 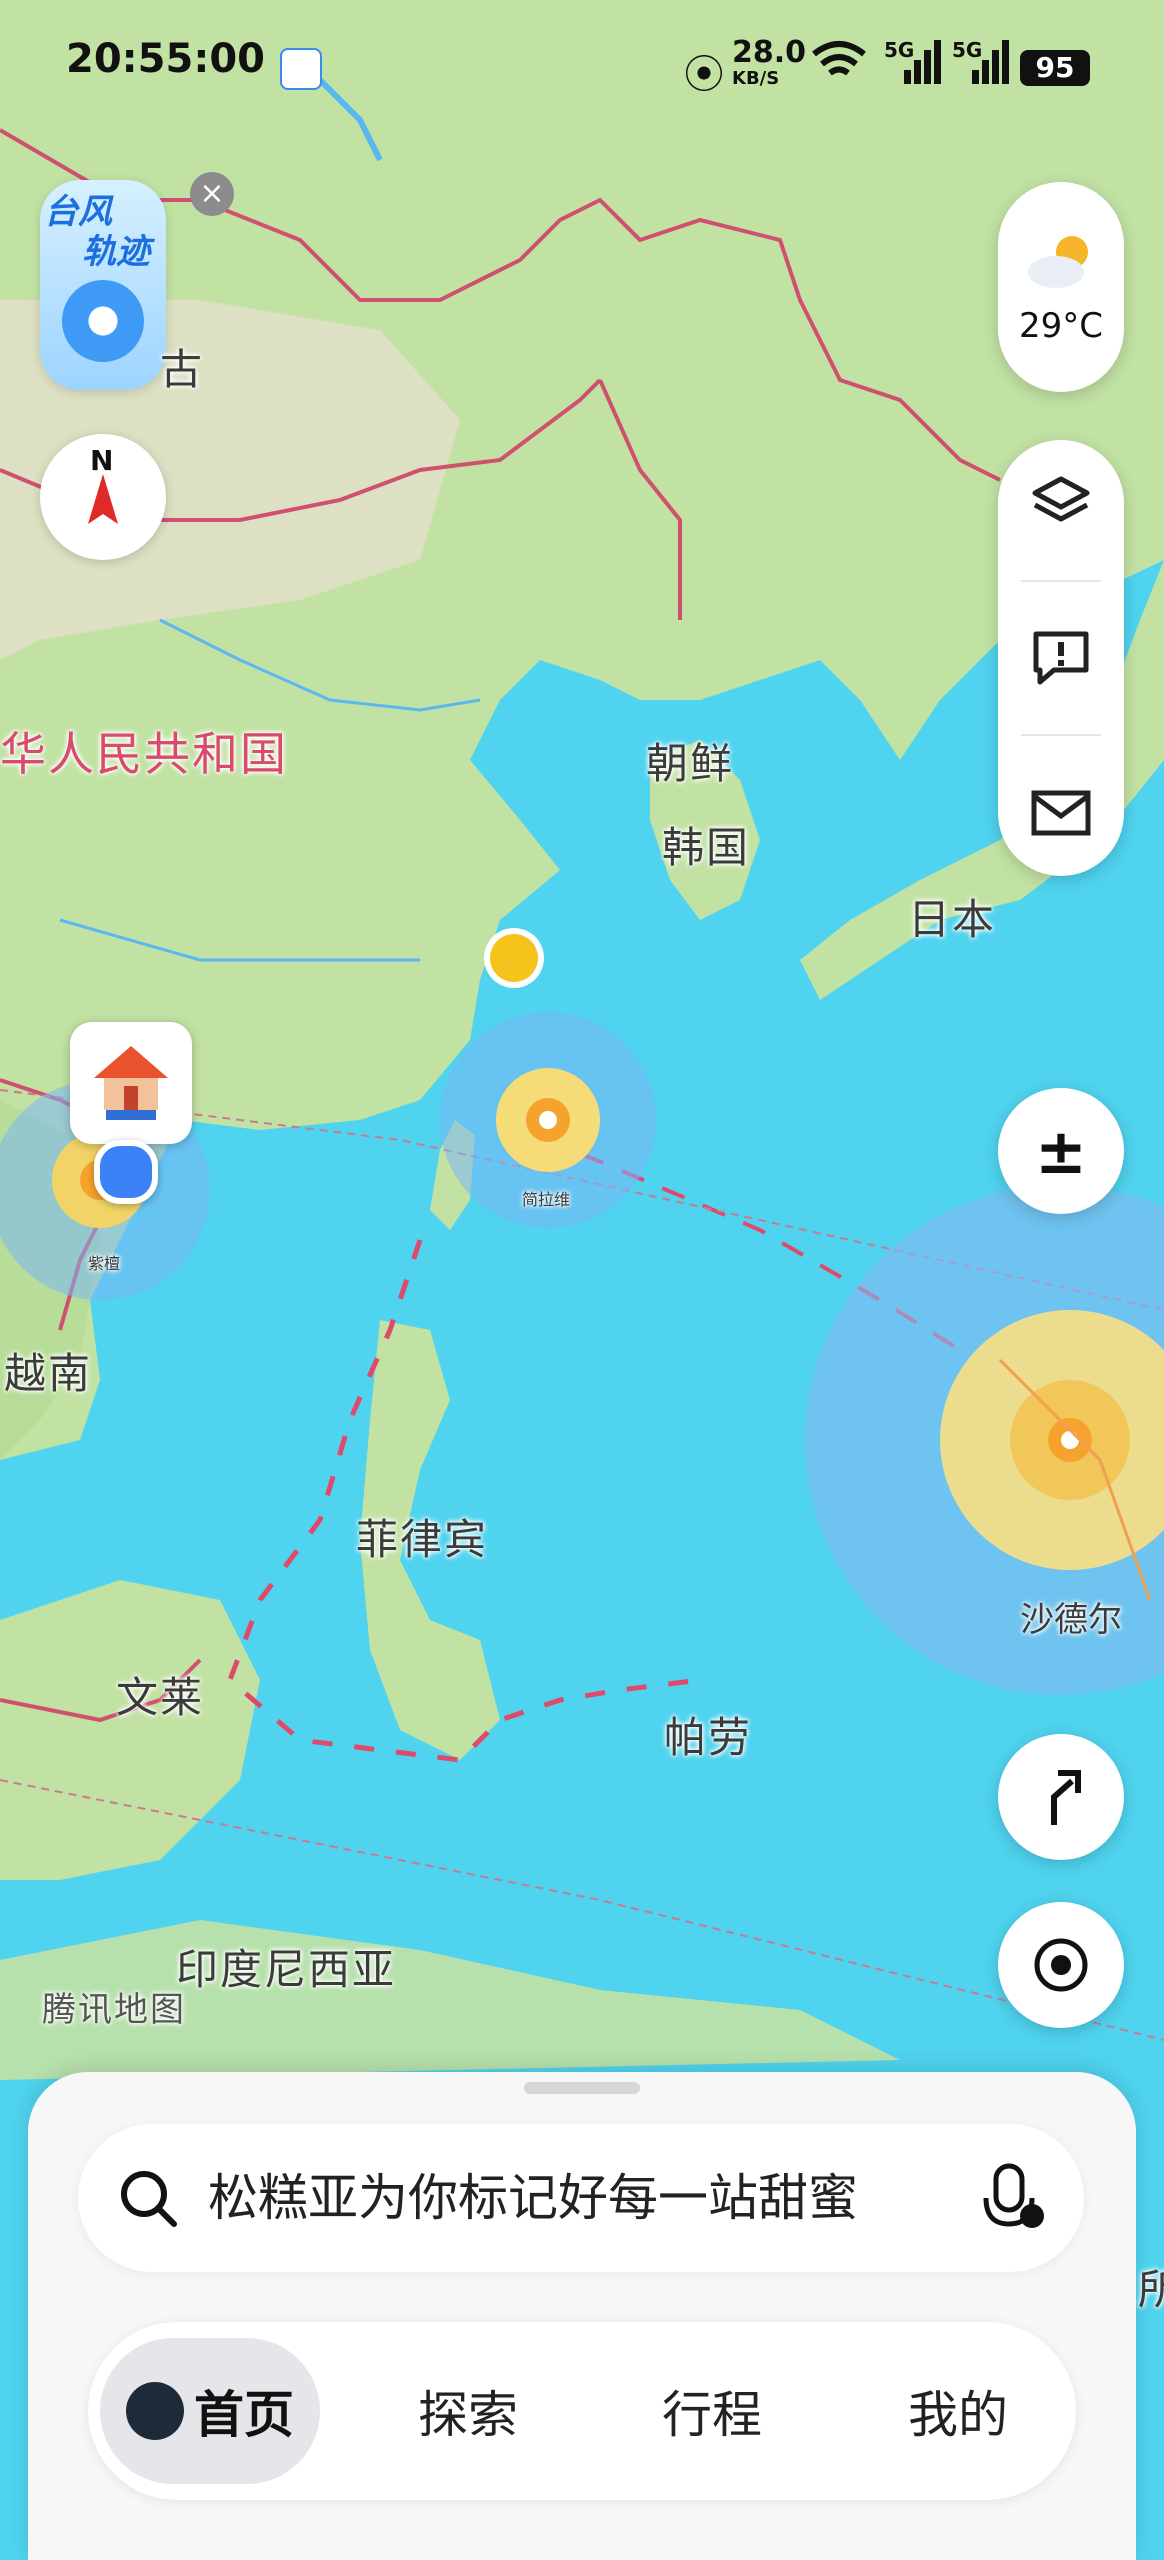 What do you see at coordinates (690, 763) in the screenshot?
I see `map-label-north-korea: 朝鲜` at bounding box center [690, 763].